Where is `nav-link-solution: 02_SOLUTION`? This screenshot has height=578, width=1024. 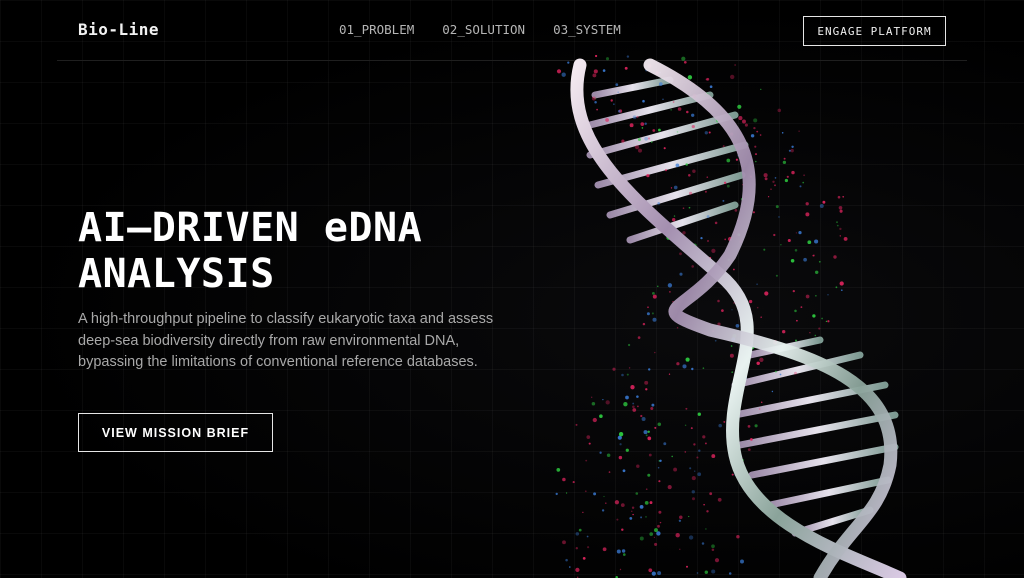 nav-link-solution: 02_SOLUTION is located at coordinates (483, 29).